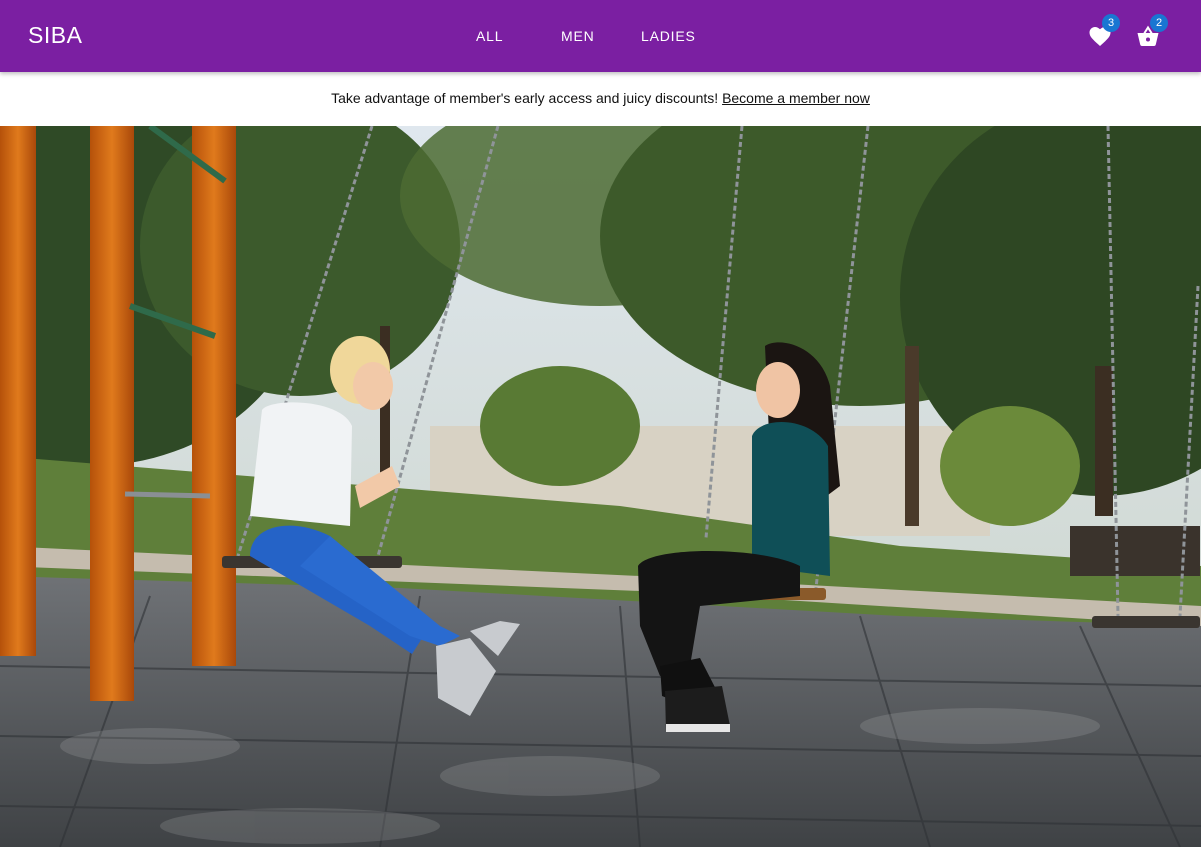  Describe the element at coordinates (578, 36) in the screenshot. I see `nav-link-men: MEN` at that location.